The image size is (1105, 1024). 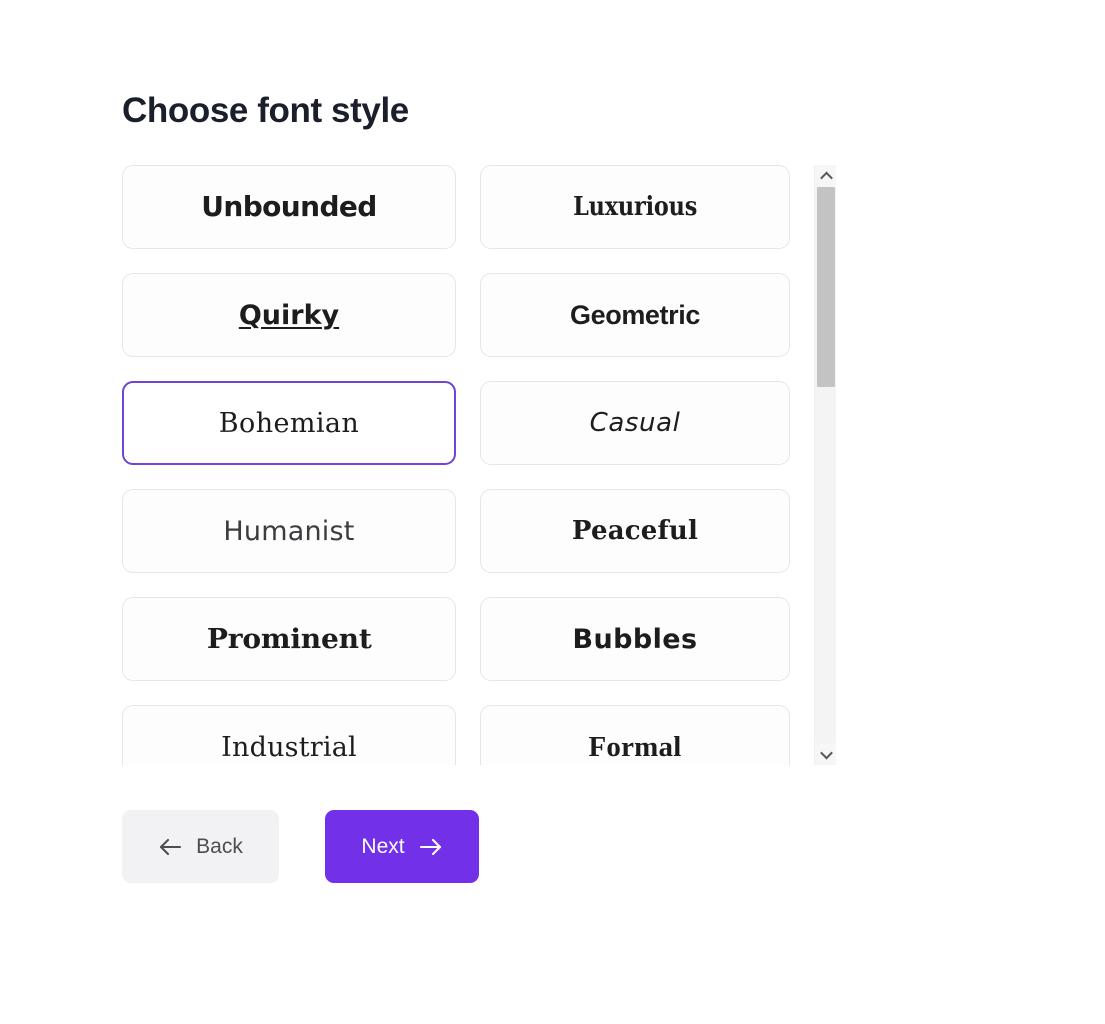 I want to click on scrollbar-track, so click(x=825, y=465).